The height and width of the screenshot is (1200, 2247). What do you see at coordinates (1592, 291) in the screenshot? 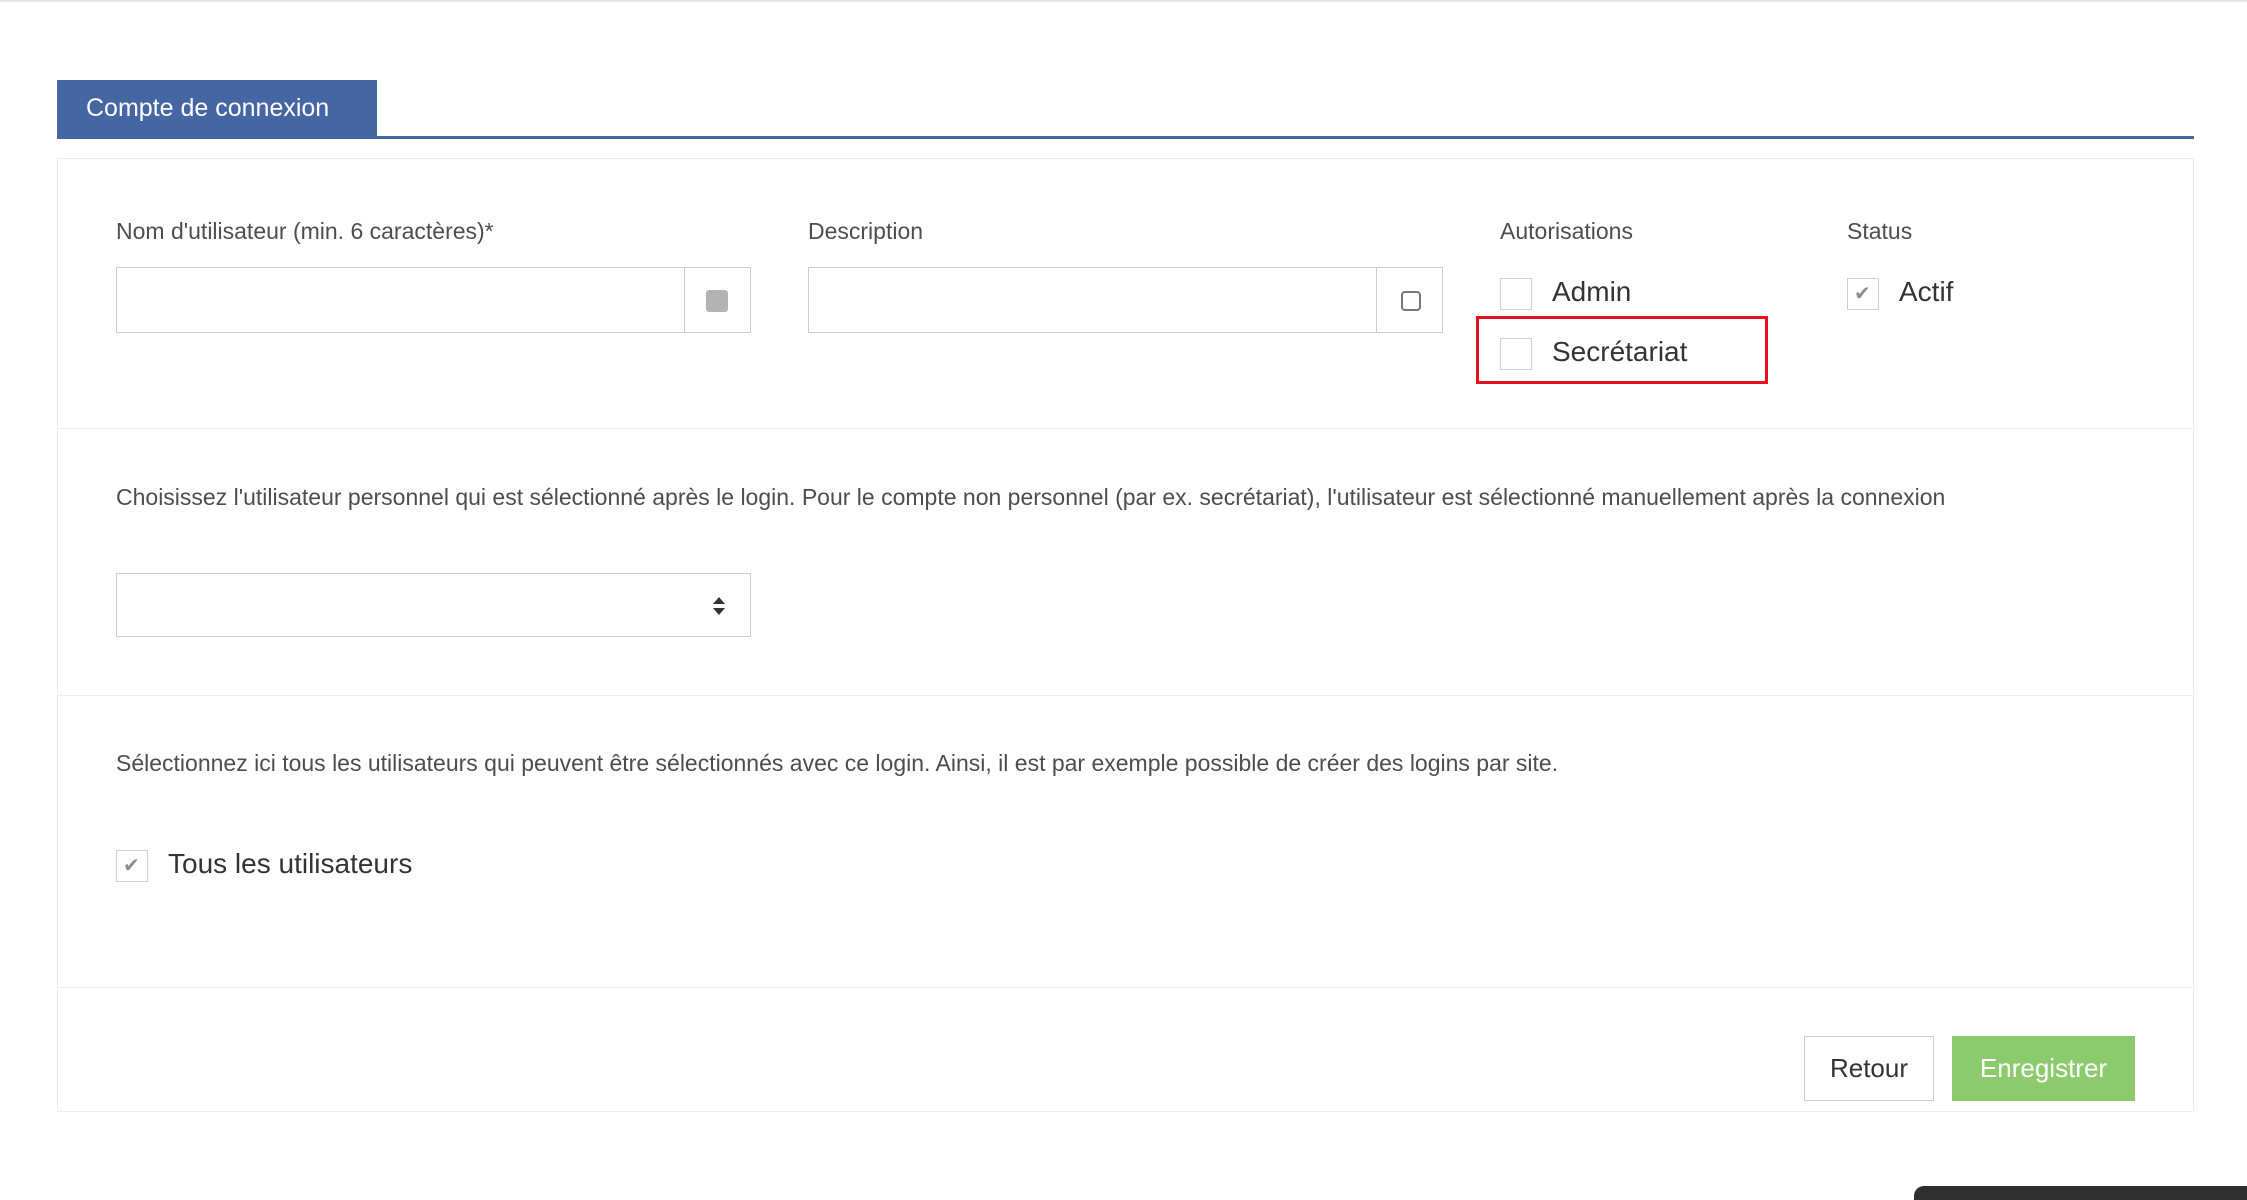
I see `admin-label: Admin` at bounding box center [1592, 291].